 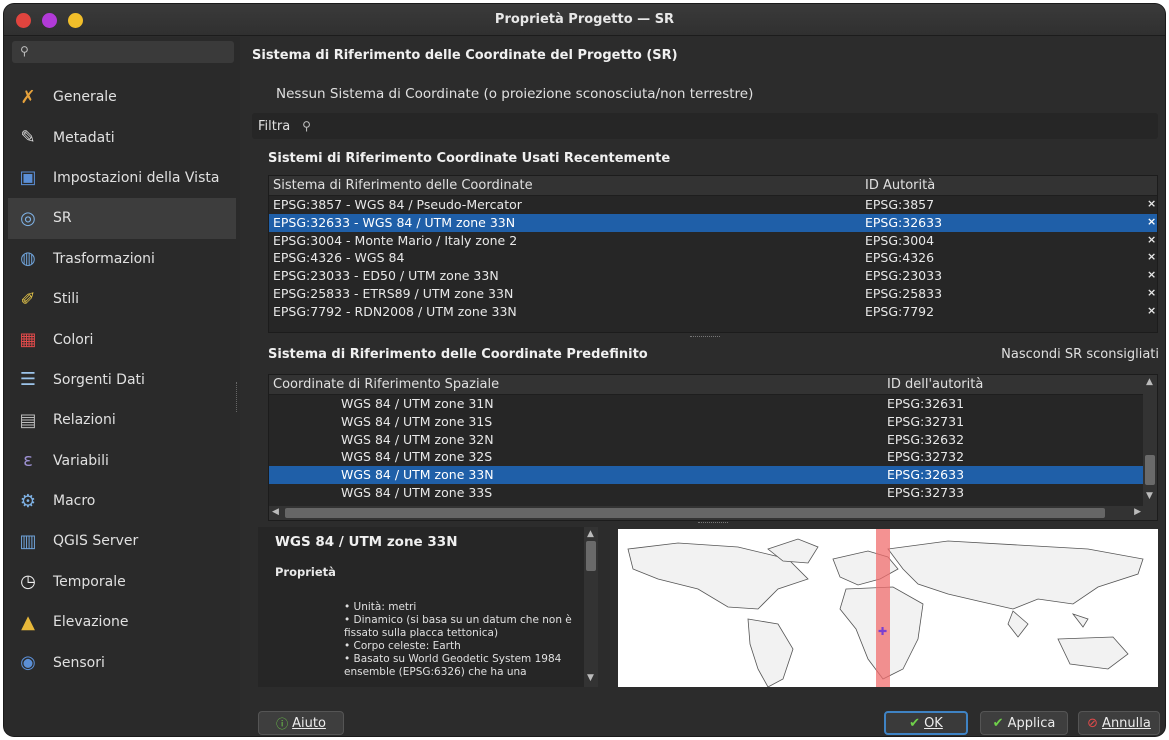 What do you see at coordinates (122, 501) in the screenshot?
I see `sidebar-item-macro: ⚙ Macro` at bounding box center [122, 501].